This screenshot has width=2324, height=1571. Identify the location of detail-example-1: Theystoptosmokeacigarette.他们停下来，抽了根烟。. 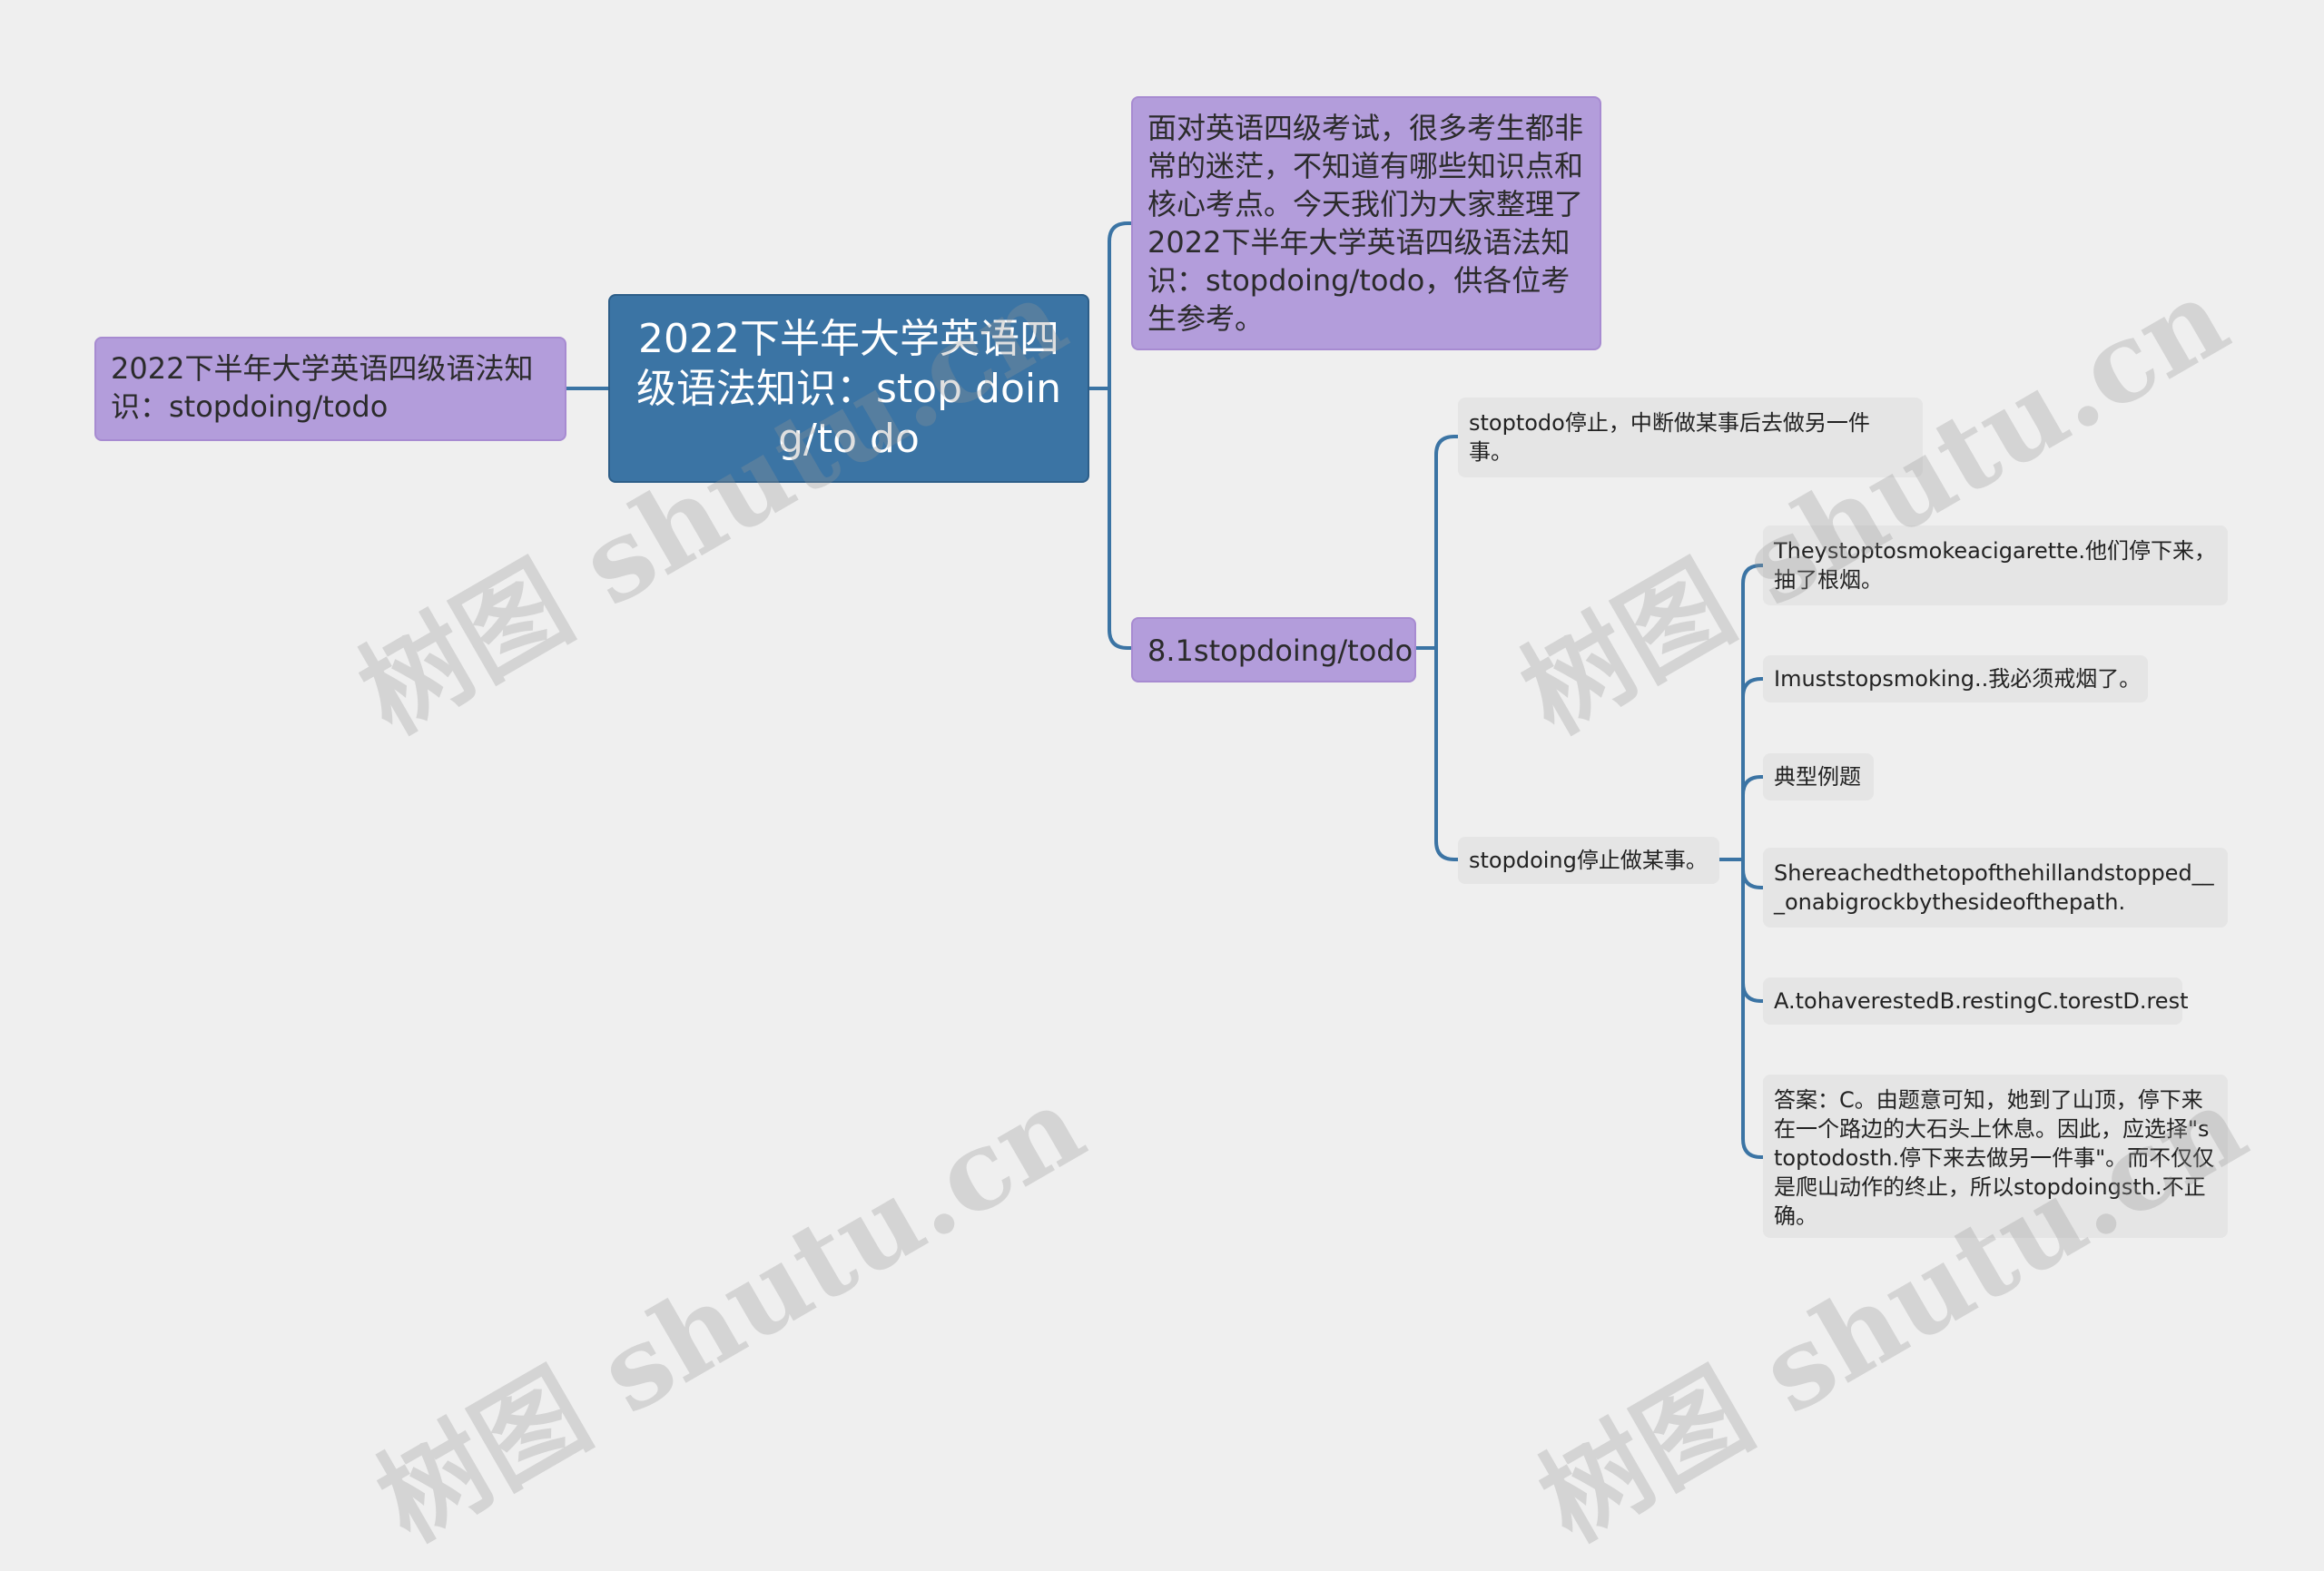
(1995, 565).